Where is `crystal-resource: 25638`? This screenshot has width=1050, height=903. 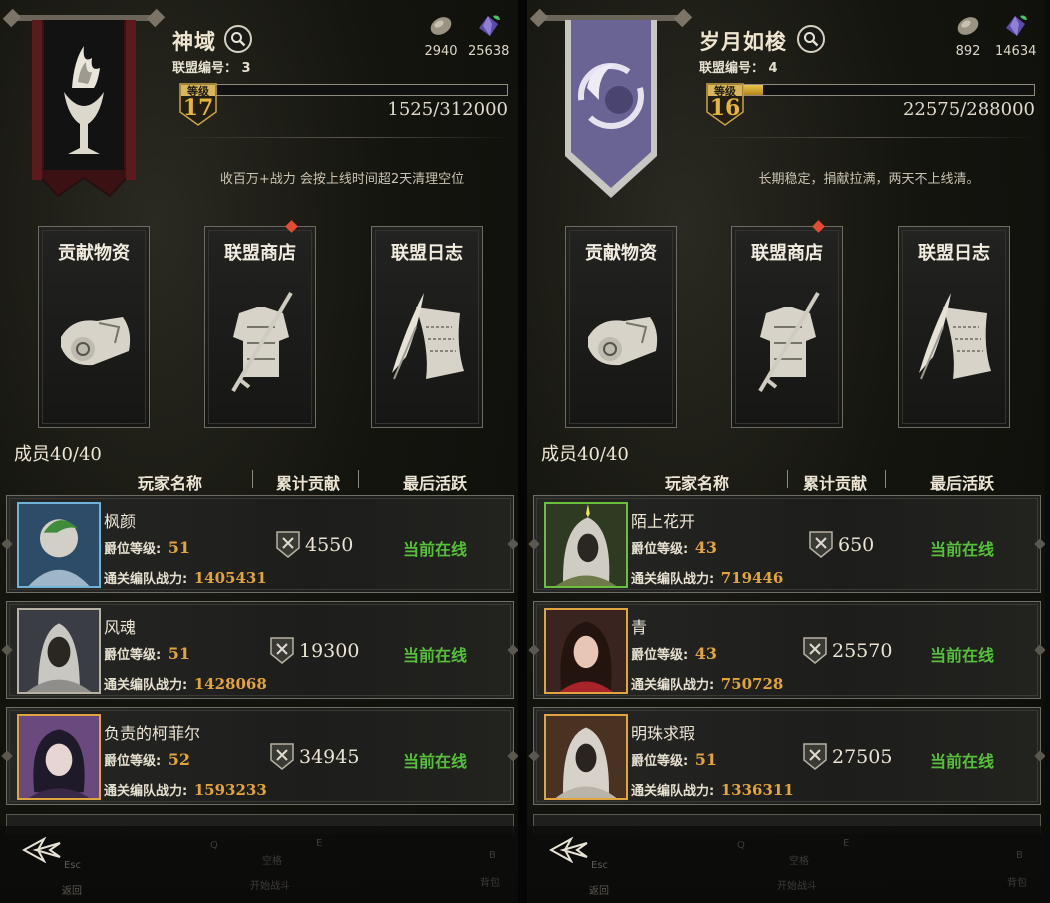
crystal-resource: 25638 is located at coordinates (489, 36).